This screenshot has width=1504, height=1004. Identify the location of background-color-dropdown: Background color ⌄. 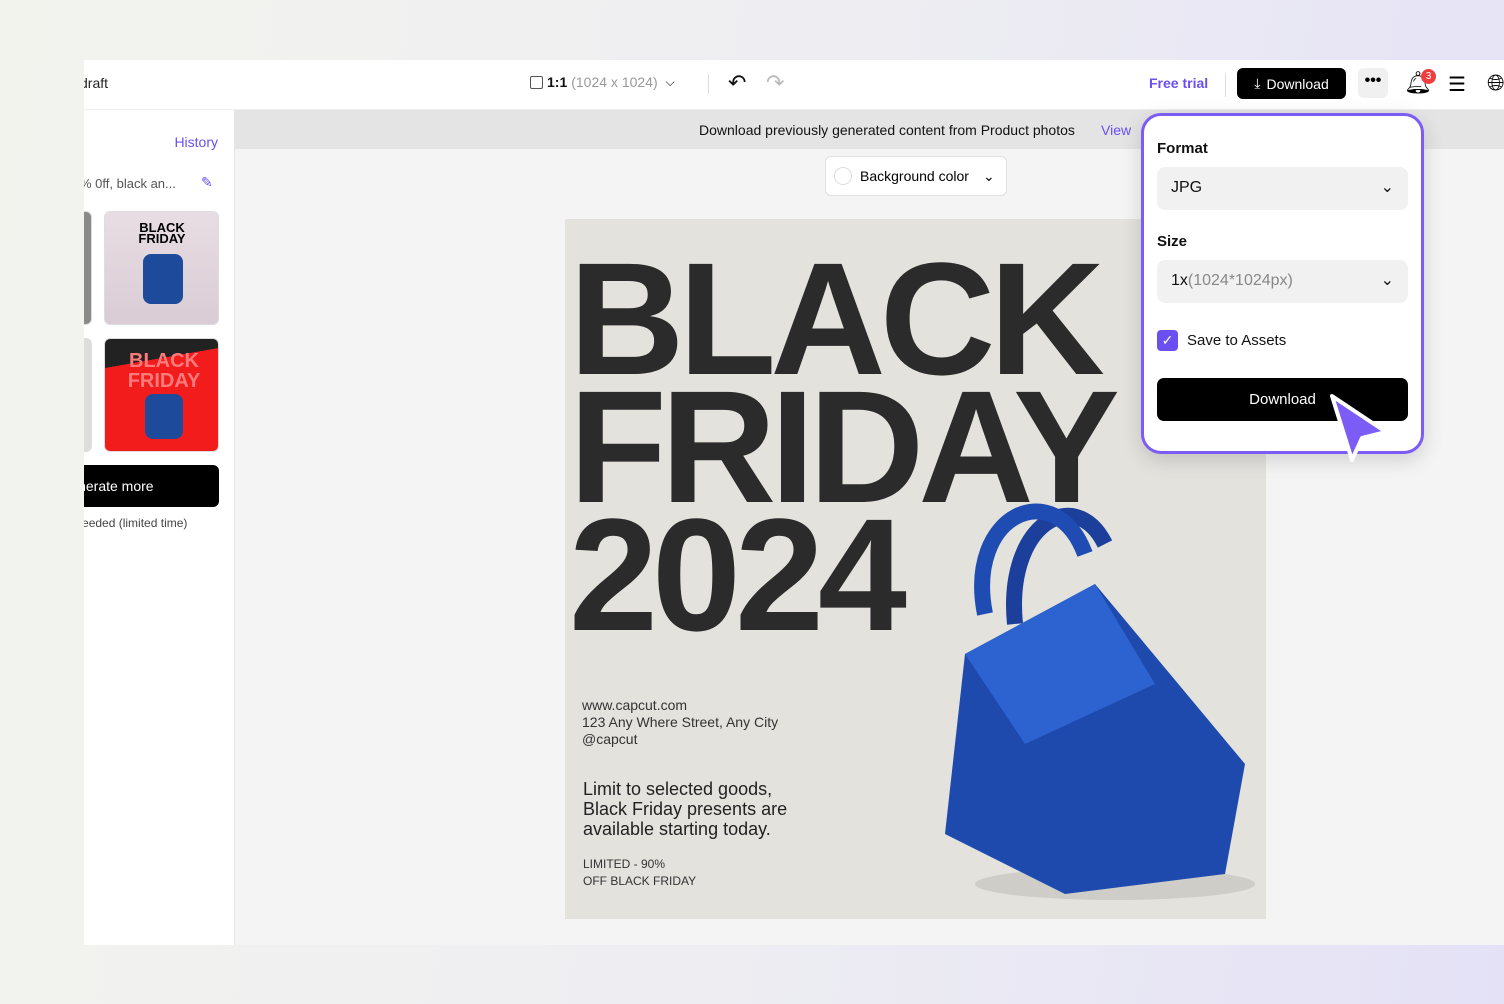
(916, 176).